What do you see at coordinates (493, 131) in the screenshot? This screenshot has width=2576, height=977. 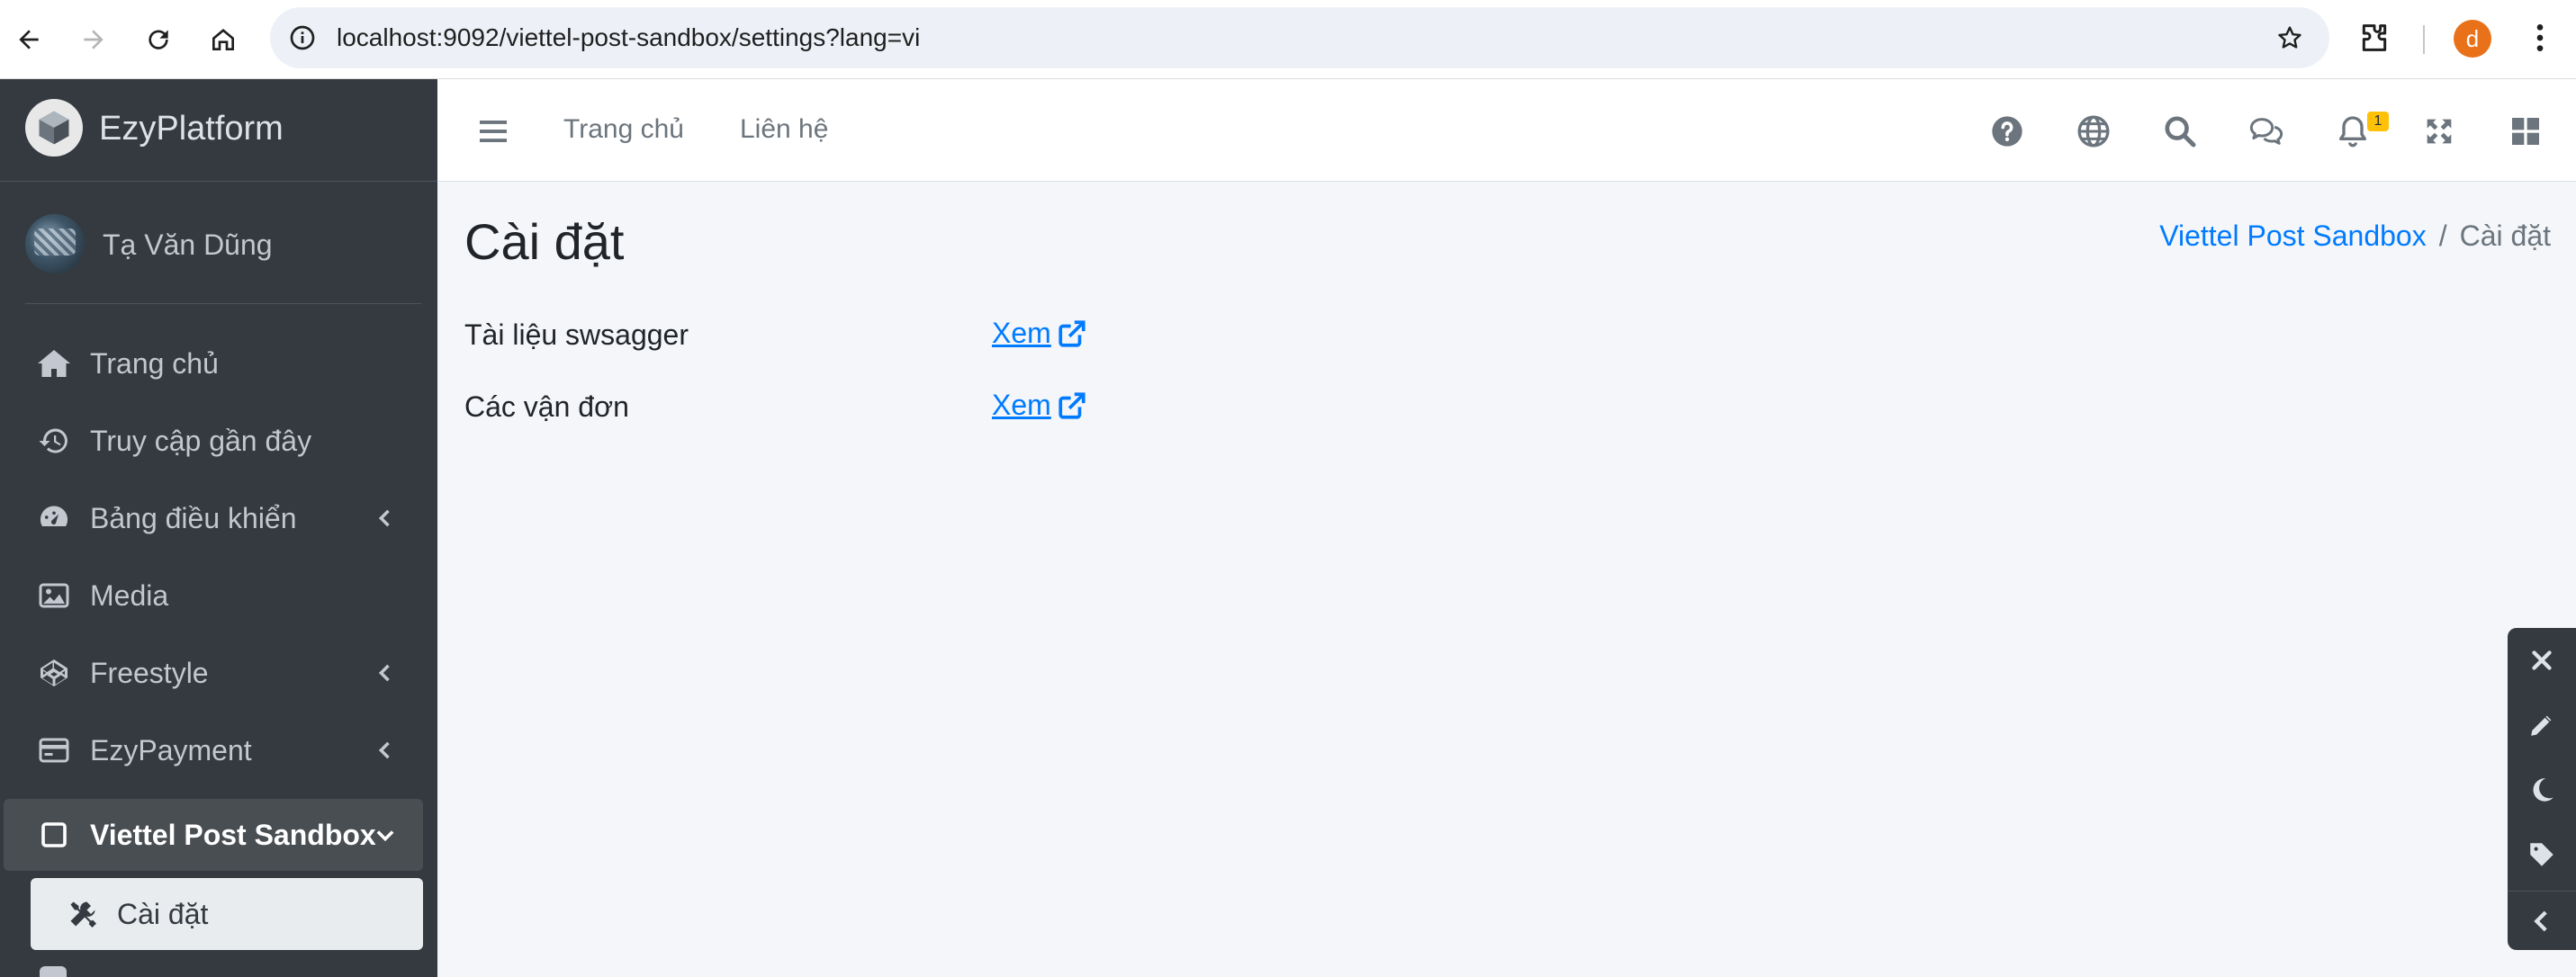 I see `hamburger-menu-icon` at bounding box center [493, 131].